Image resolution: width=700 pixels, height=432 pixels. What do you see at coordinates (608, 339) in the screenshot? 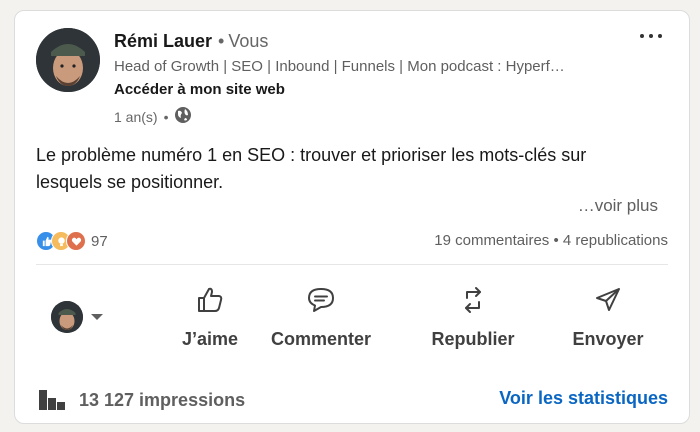
I see `send-label: Envoyer` at bounding box center [608, 339].